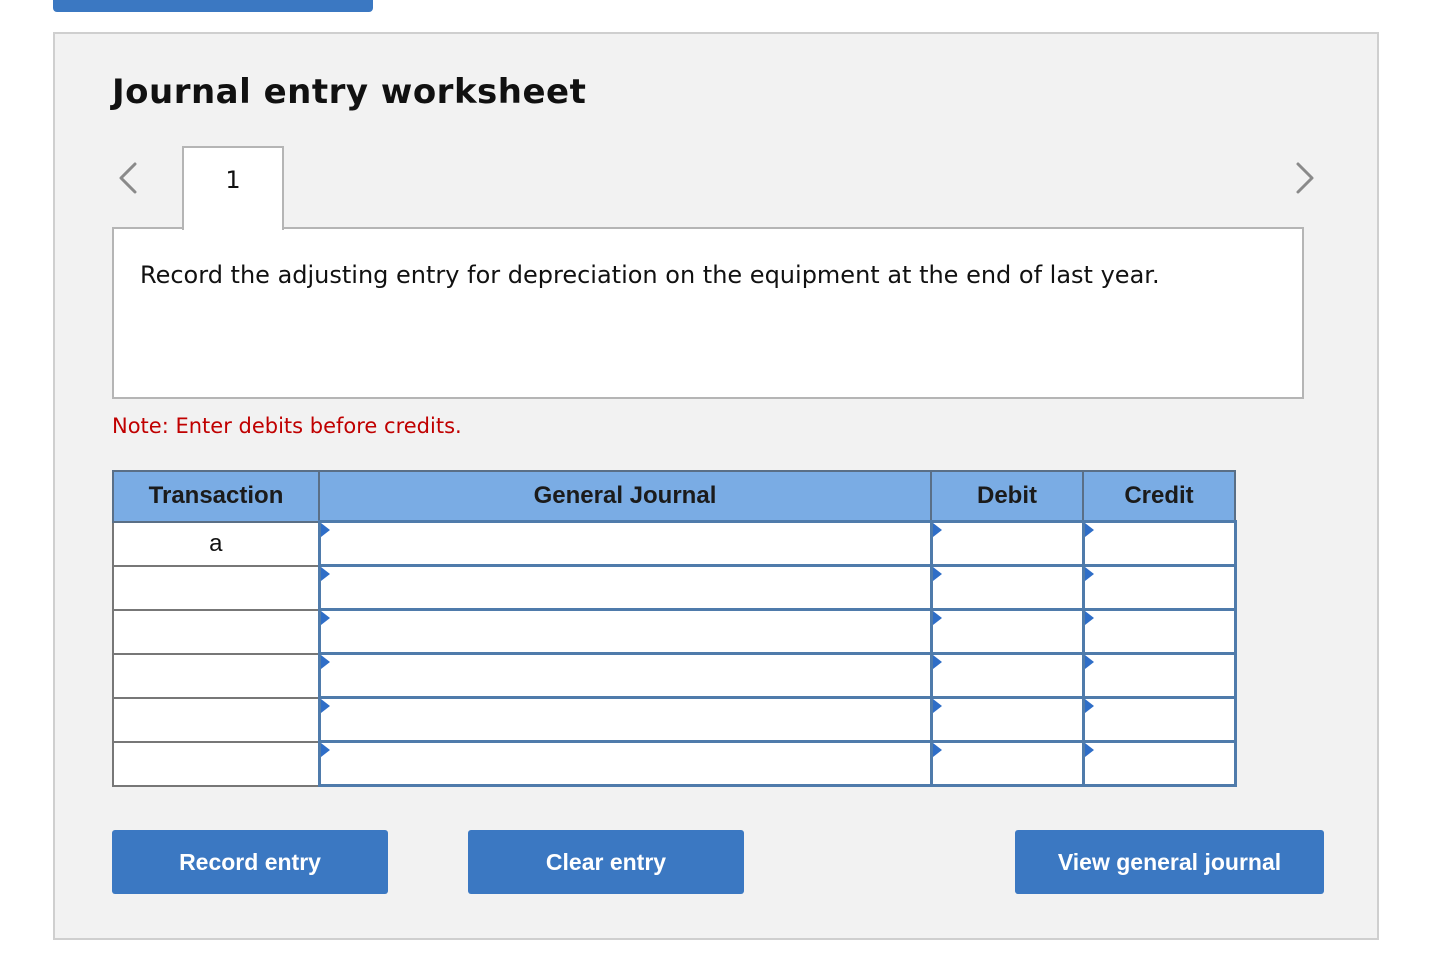 The height and width of the screenshot is (970, 1456). What do you see at coordinates (1007, 496) in the screenshot?
I see `column-header-debit: Debit` at bounding box center [1007, 496].